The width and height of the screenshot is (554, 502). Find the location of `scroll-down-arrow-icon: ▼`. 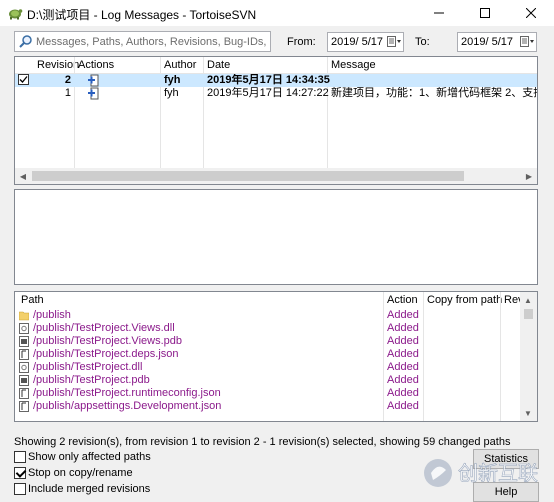

scroll-down-arrow-icon: ▼ is located at coordinates (528, 413).